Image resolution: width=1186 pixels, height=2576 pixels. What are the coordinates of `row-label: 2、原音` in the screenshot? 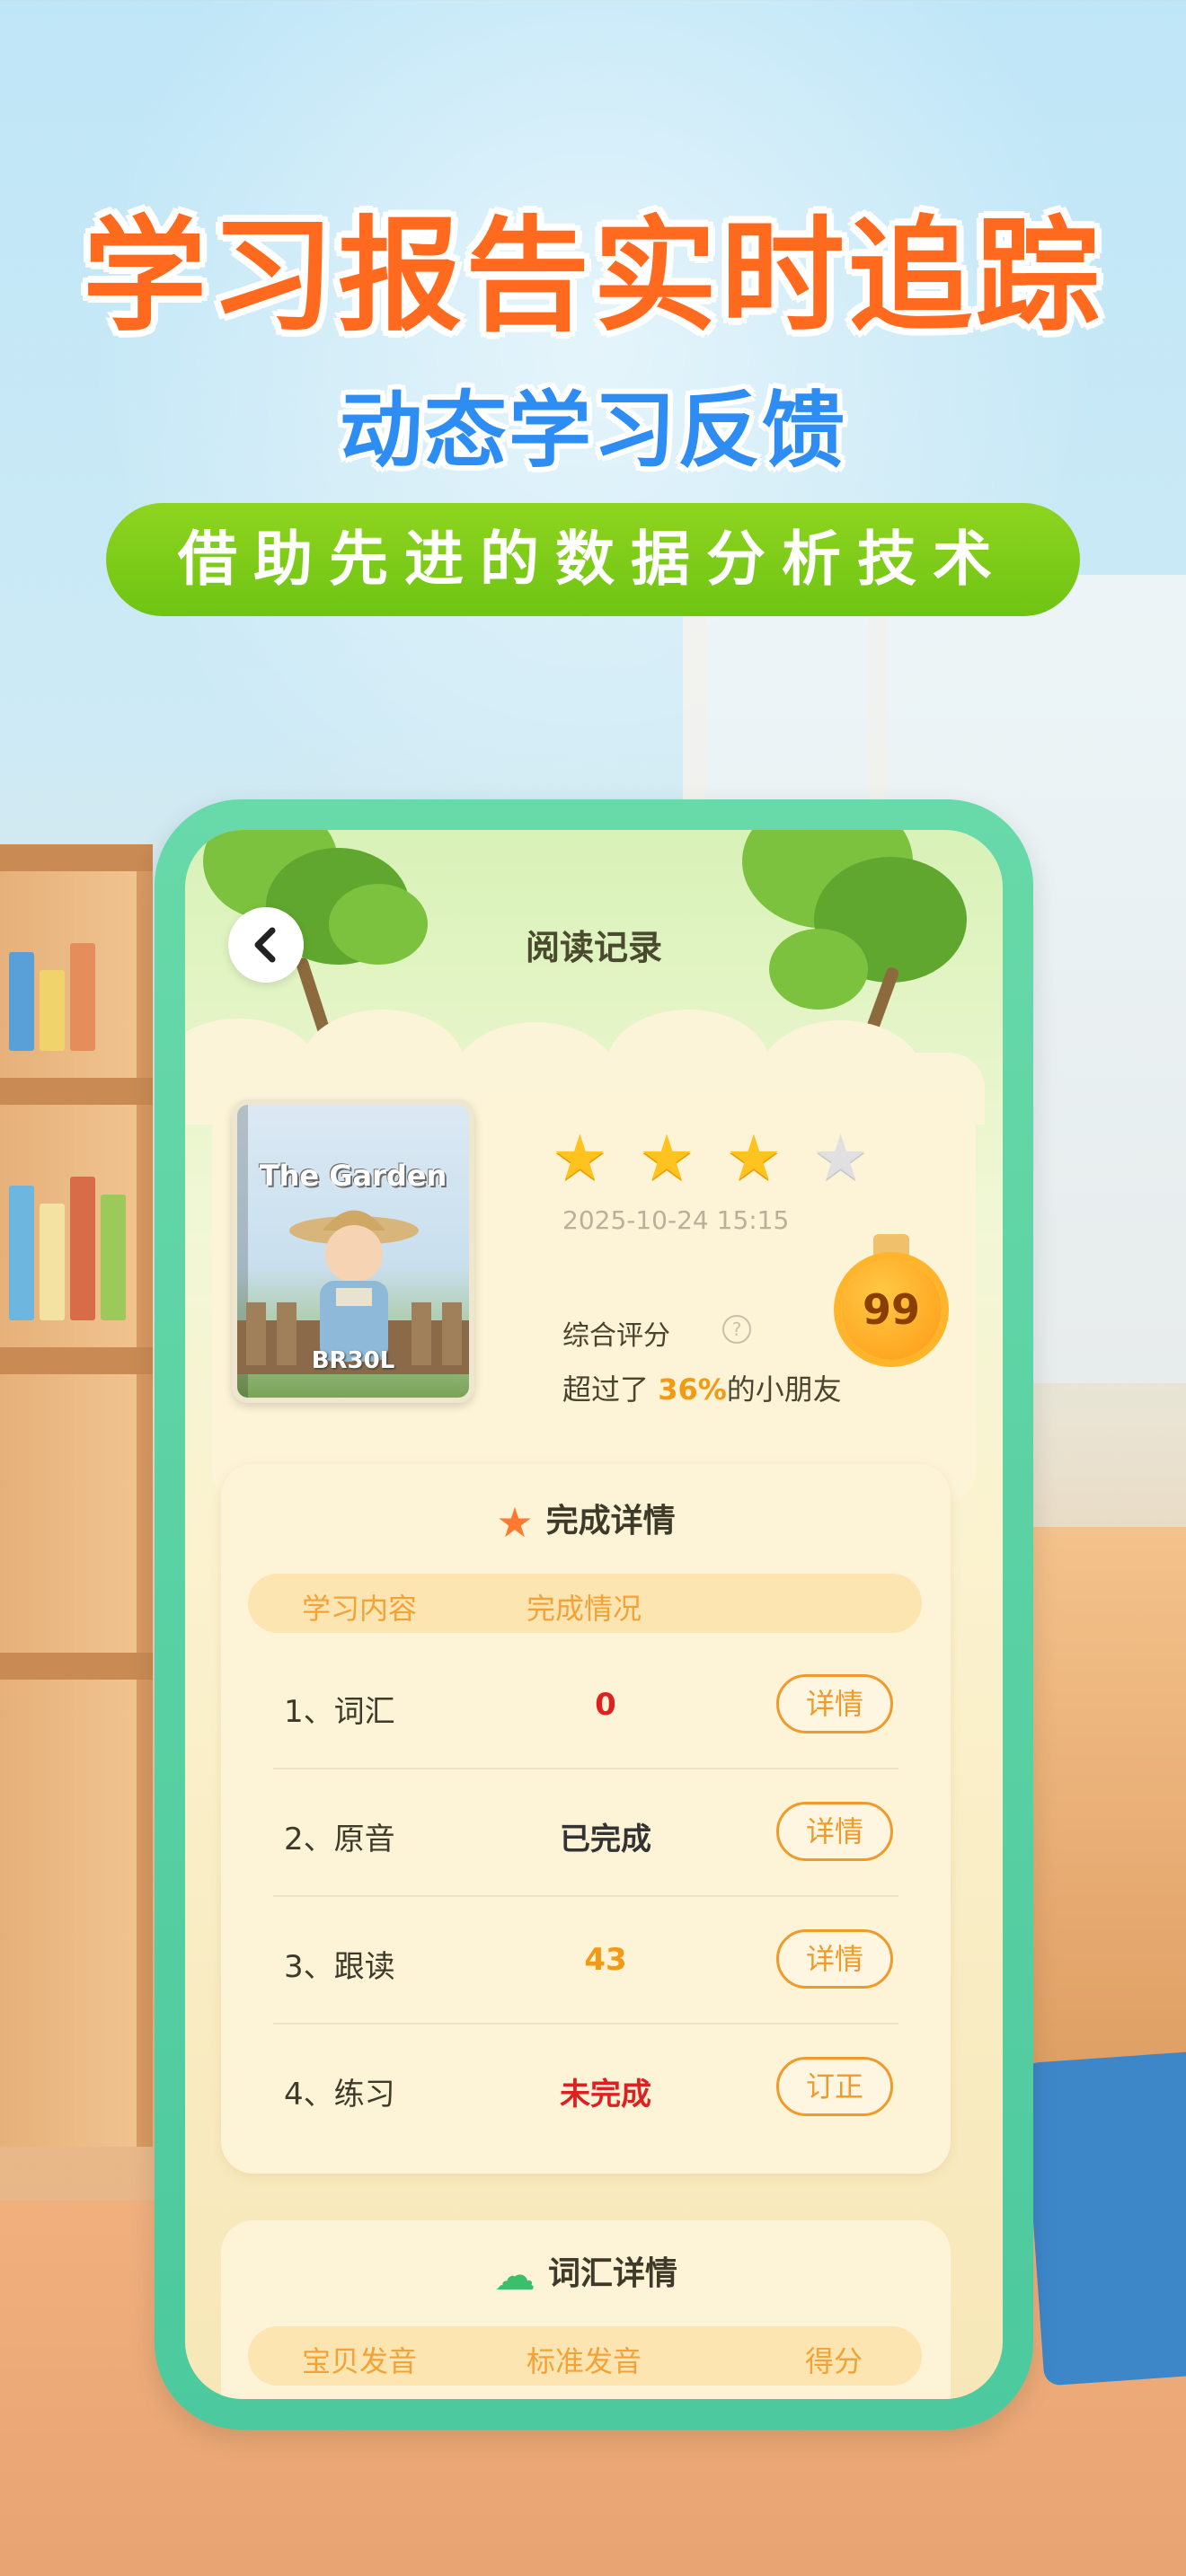 It's located at (339, 1840).